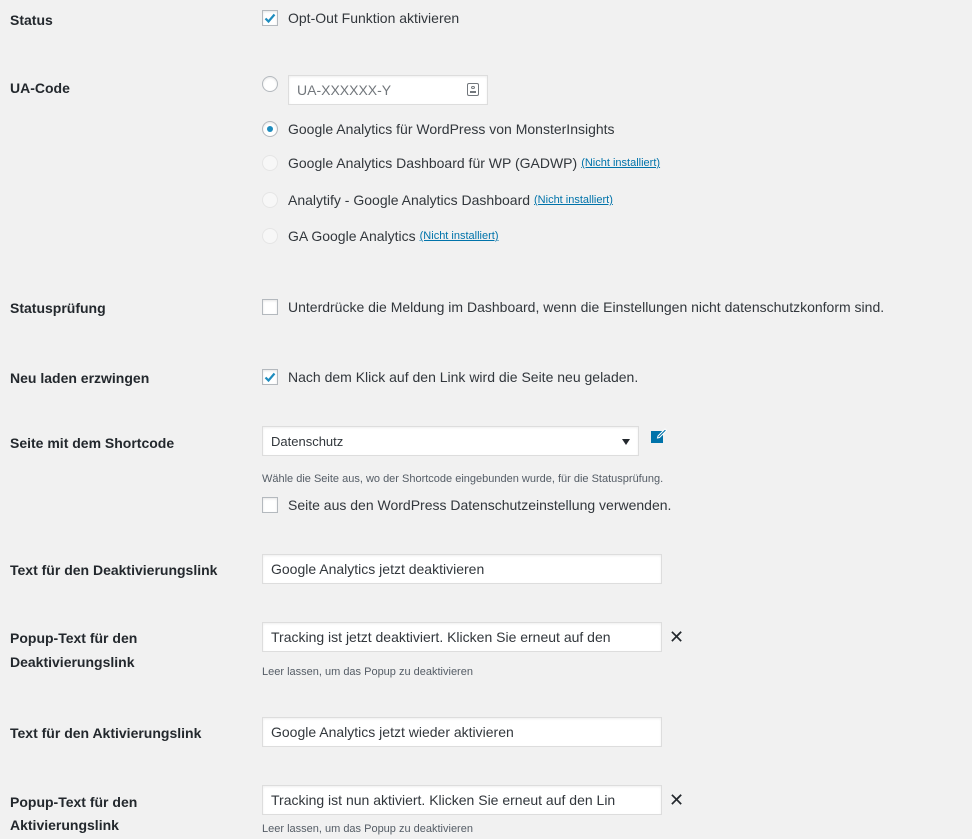 This screenshot has width=972, height=839. I want to click on force-reload-label: Neu laden erzwingen, so click(80, 378).